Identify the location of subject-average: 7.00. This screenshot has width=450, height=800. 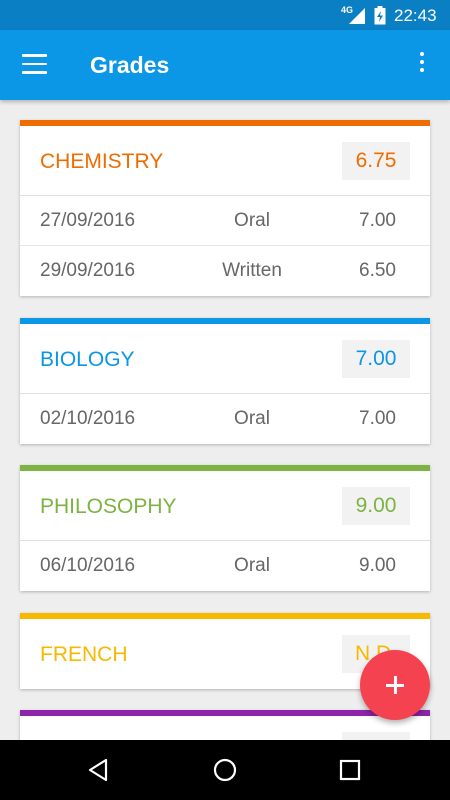
(376, 359).